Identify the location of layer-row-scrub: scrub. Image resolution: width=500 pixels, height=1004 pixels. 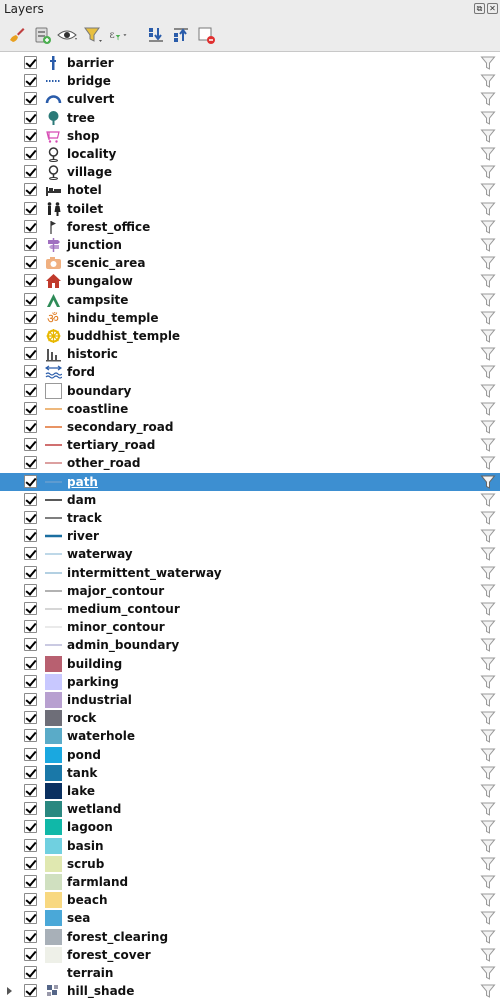
(250, 864).